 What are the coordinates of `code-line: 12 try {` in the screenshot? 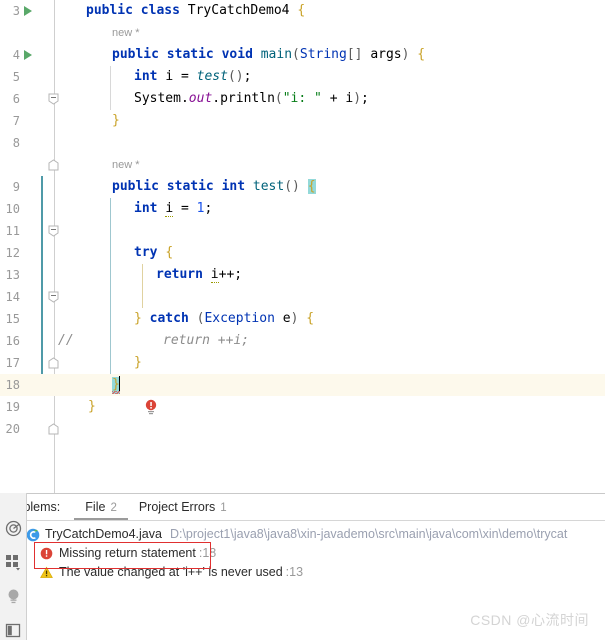 It's located at (302, 272).